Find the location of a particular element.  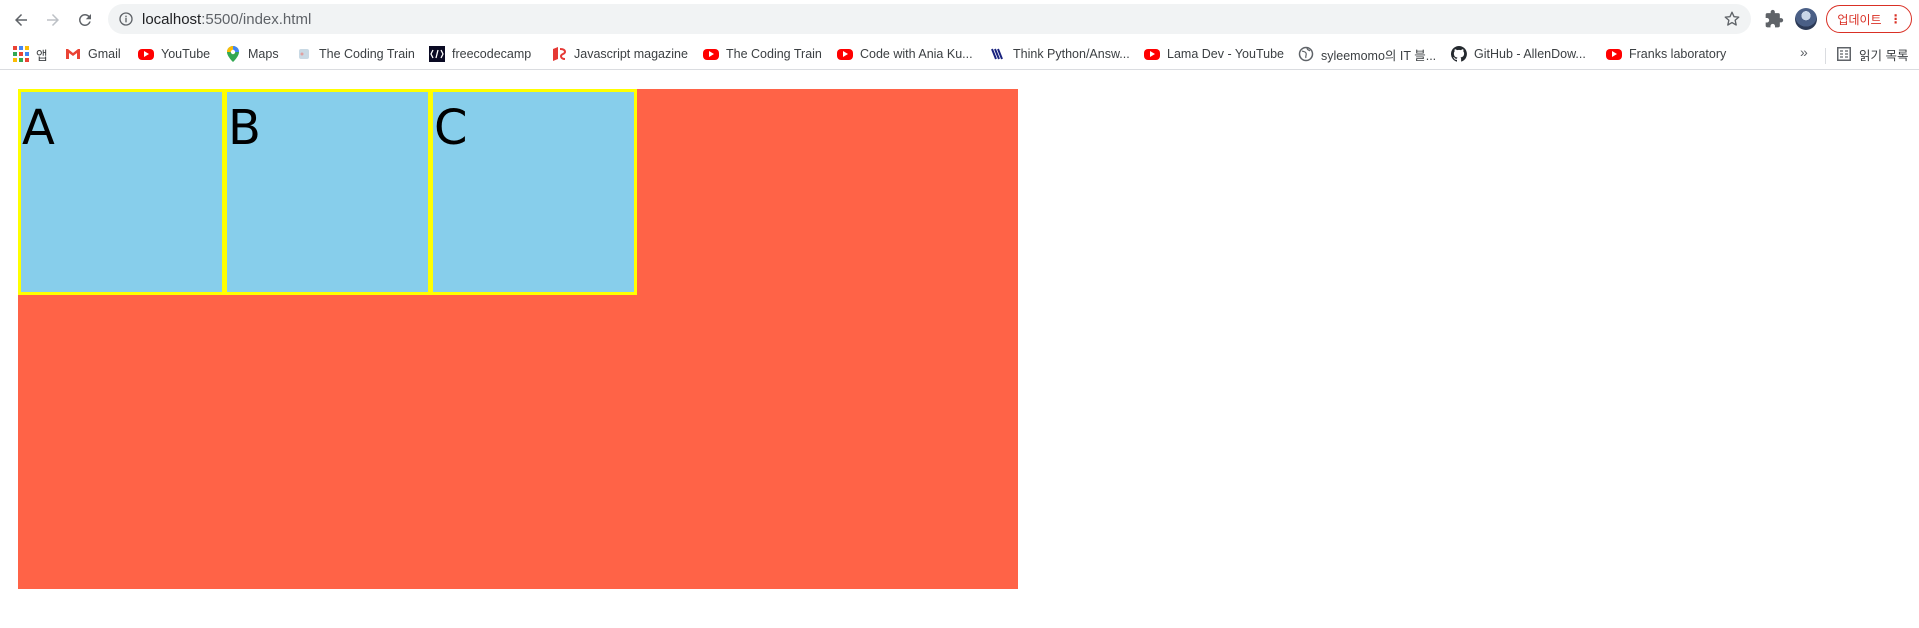

bookmark-coding-train: The Coding Train is located at coordinates (355, 54).